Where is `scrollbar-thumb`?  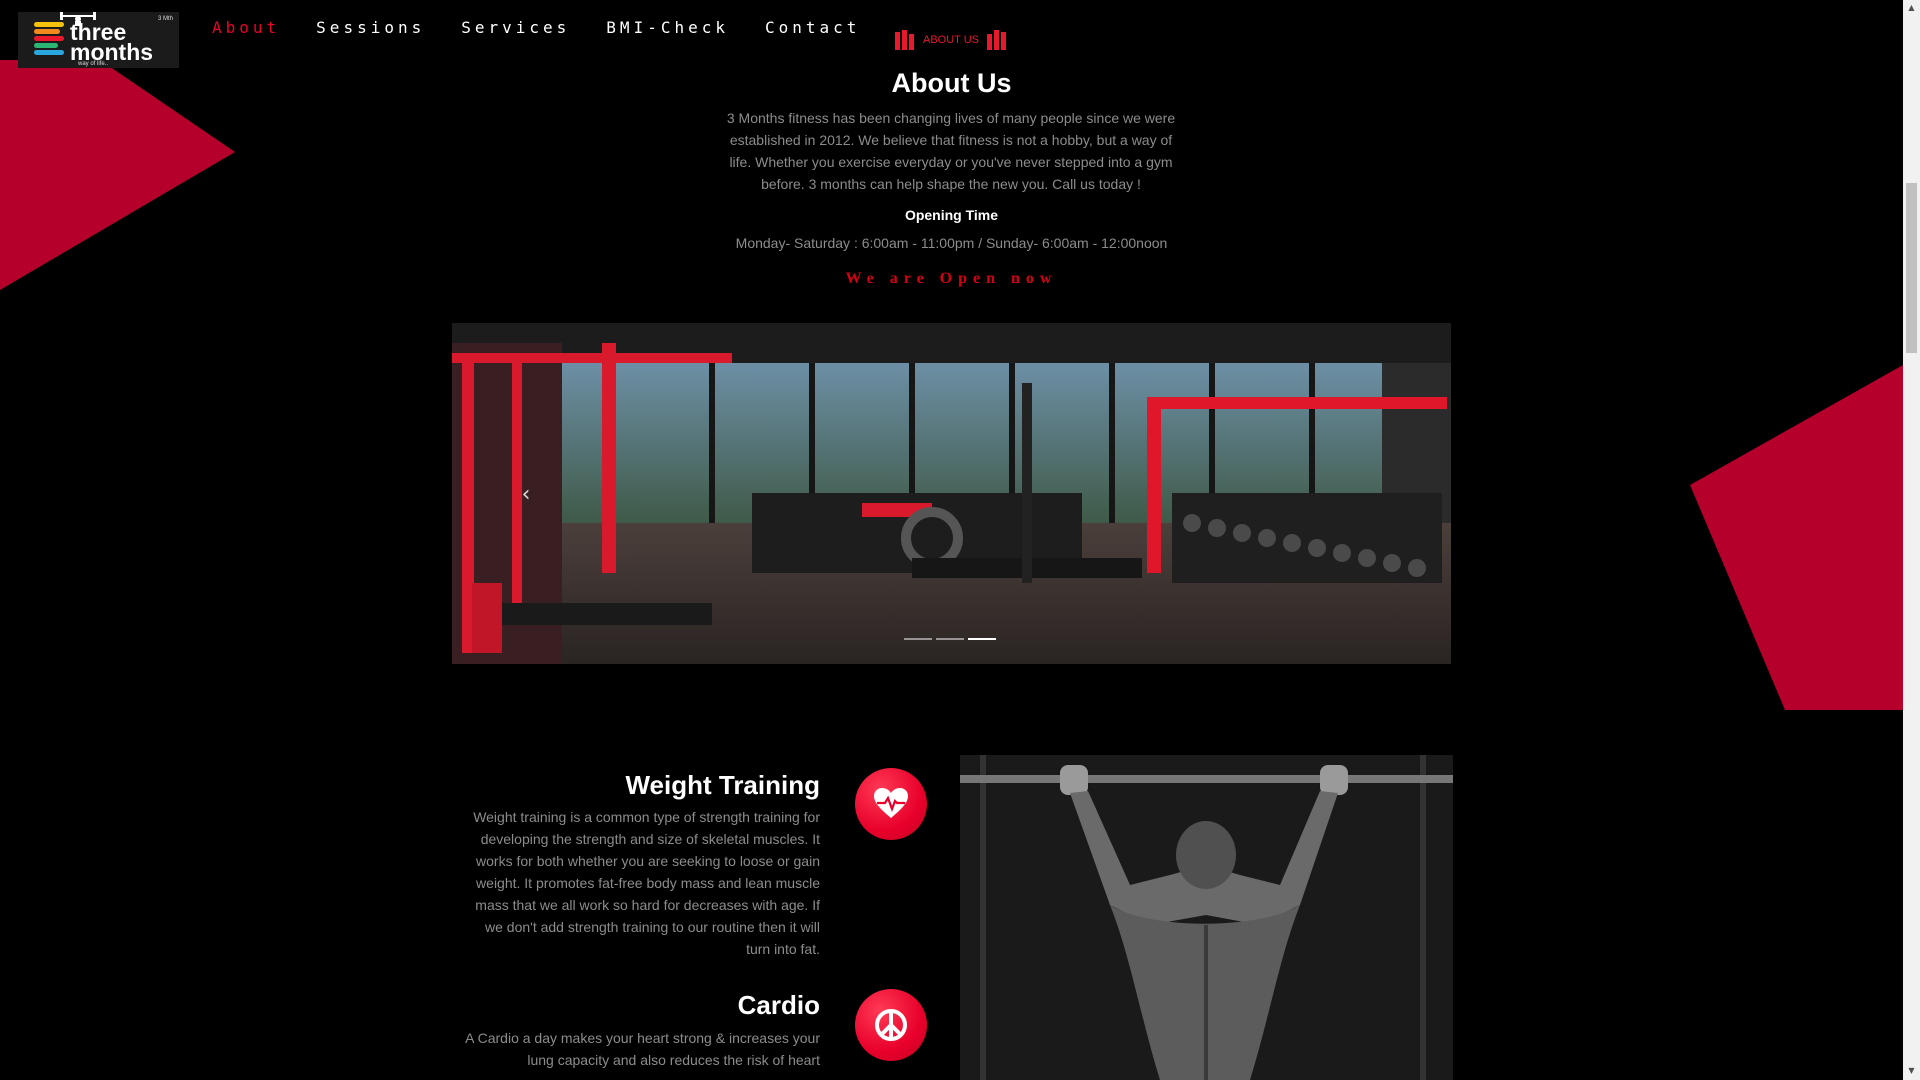 scrollbar-thumb is located at coordinates (1911, 268).